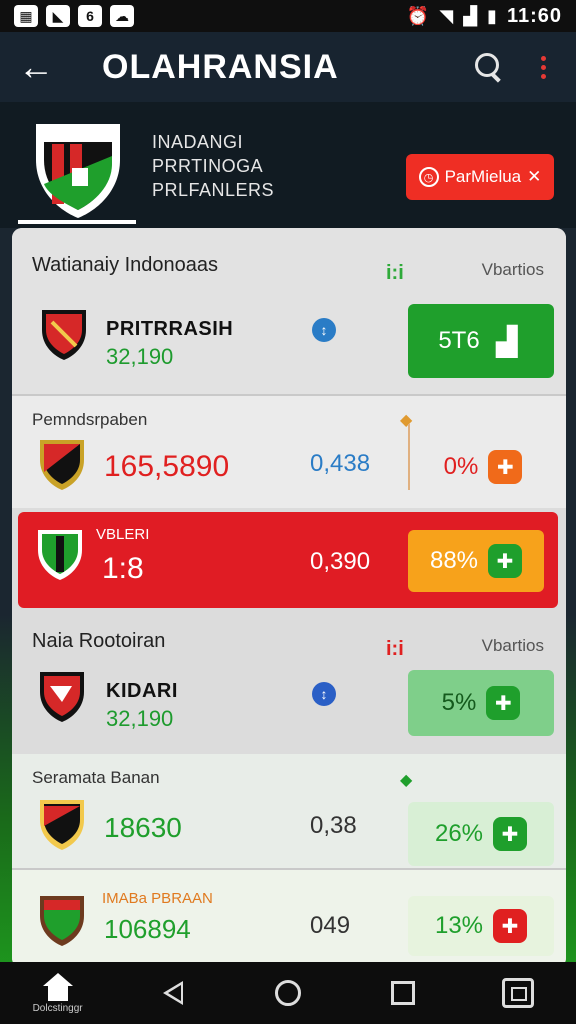 This screenshot has width=576, height=1024. What do you see at coordinates (418, 15) in the screenshot?
I see `alarm-icon: ⏰` at bounding box center [418, 15].